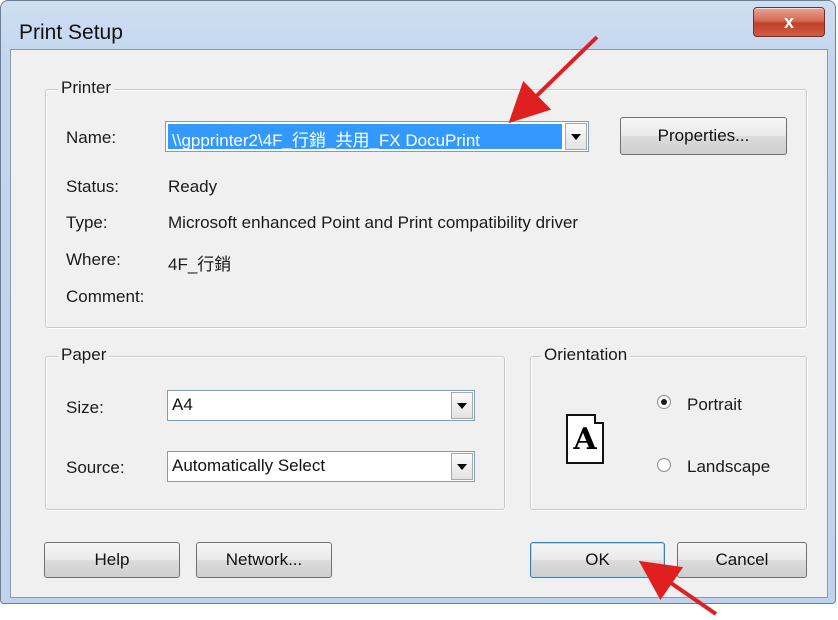  I want to click on paper-size-select: A4, so click(321, 405).